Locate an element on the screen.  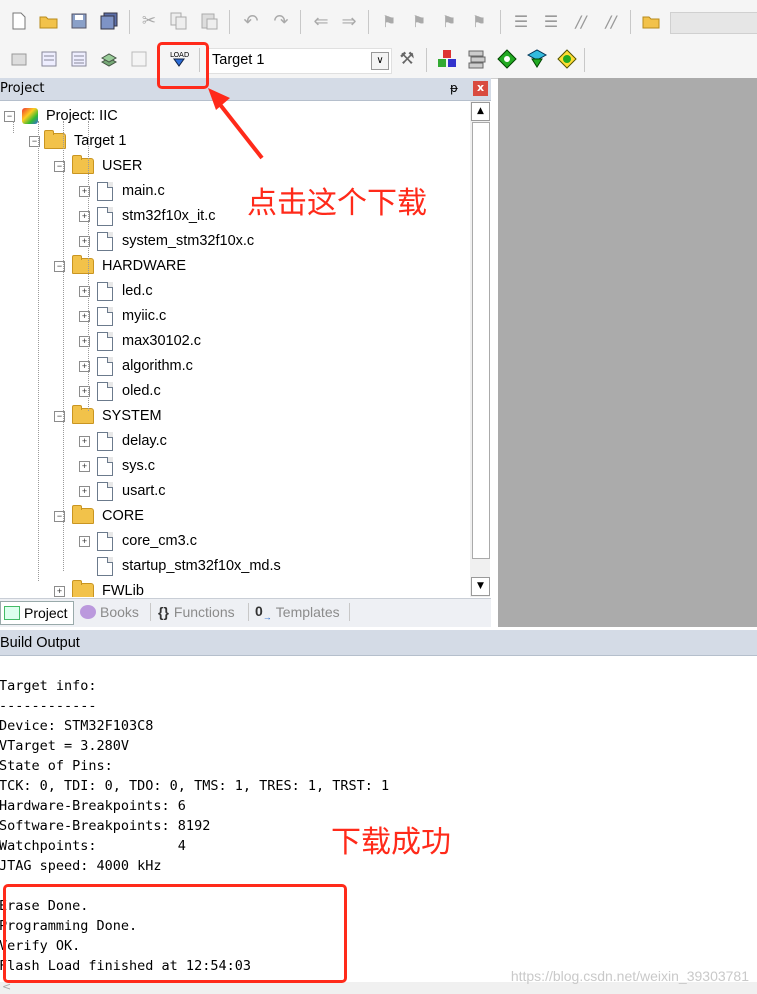
tree-file-item: + max30102.c is located at coordinates (140, 341).